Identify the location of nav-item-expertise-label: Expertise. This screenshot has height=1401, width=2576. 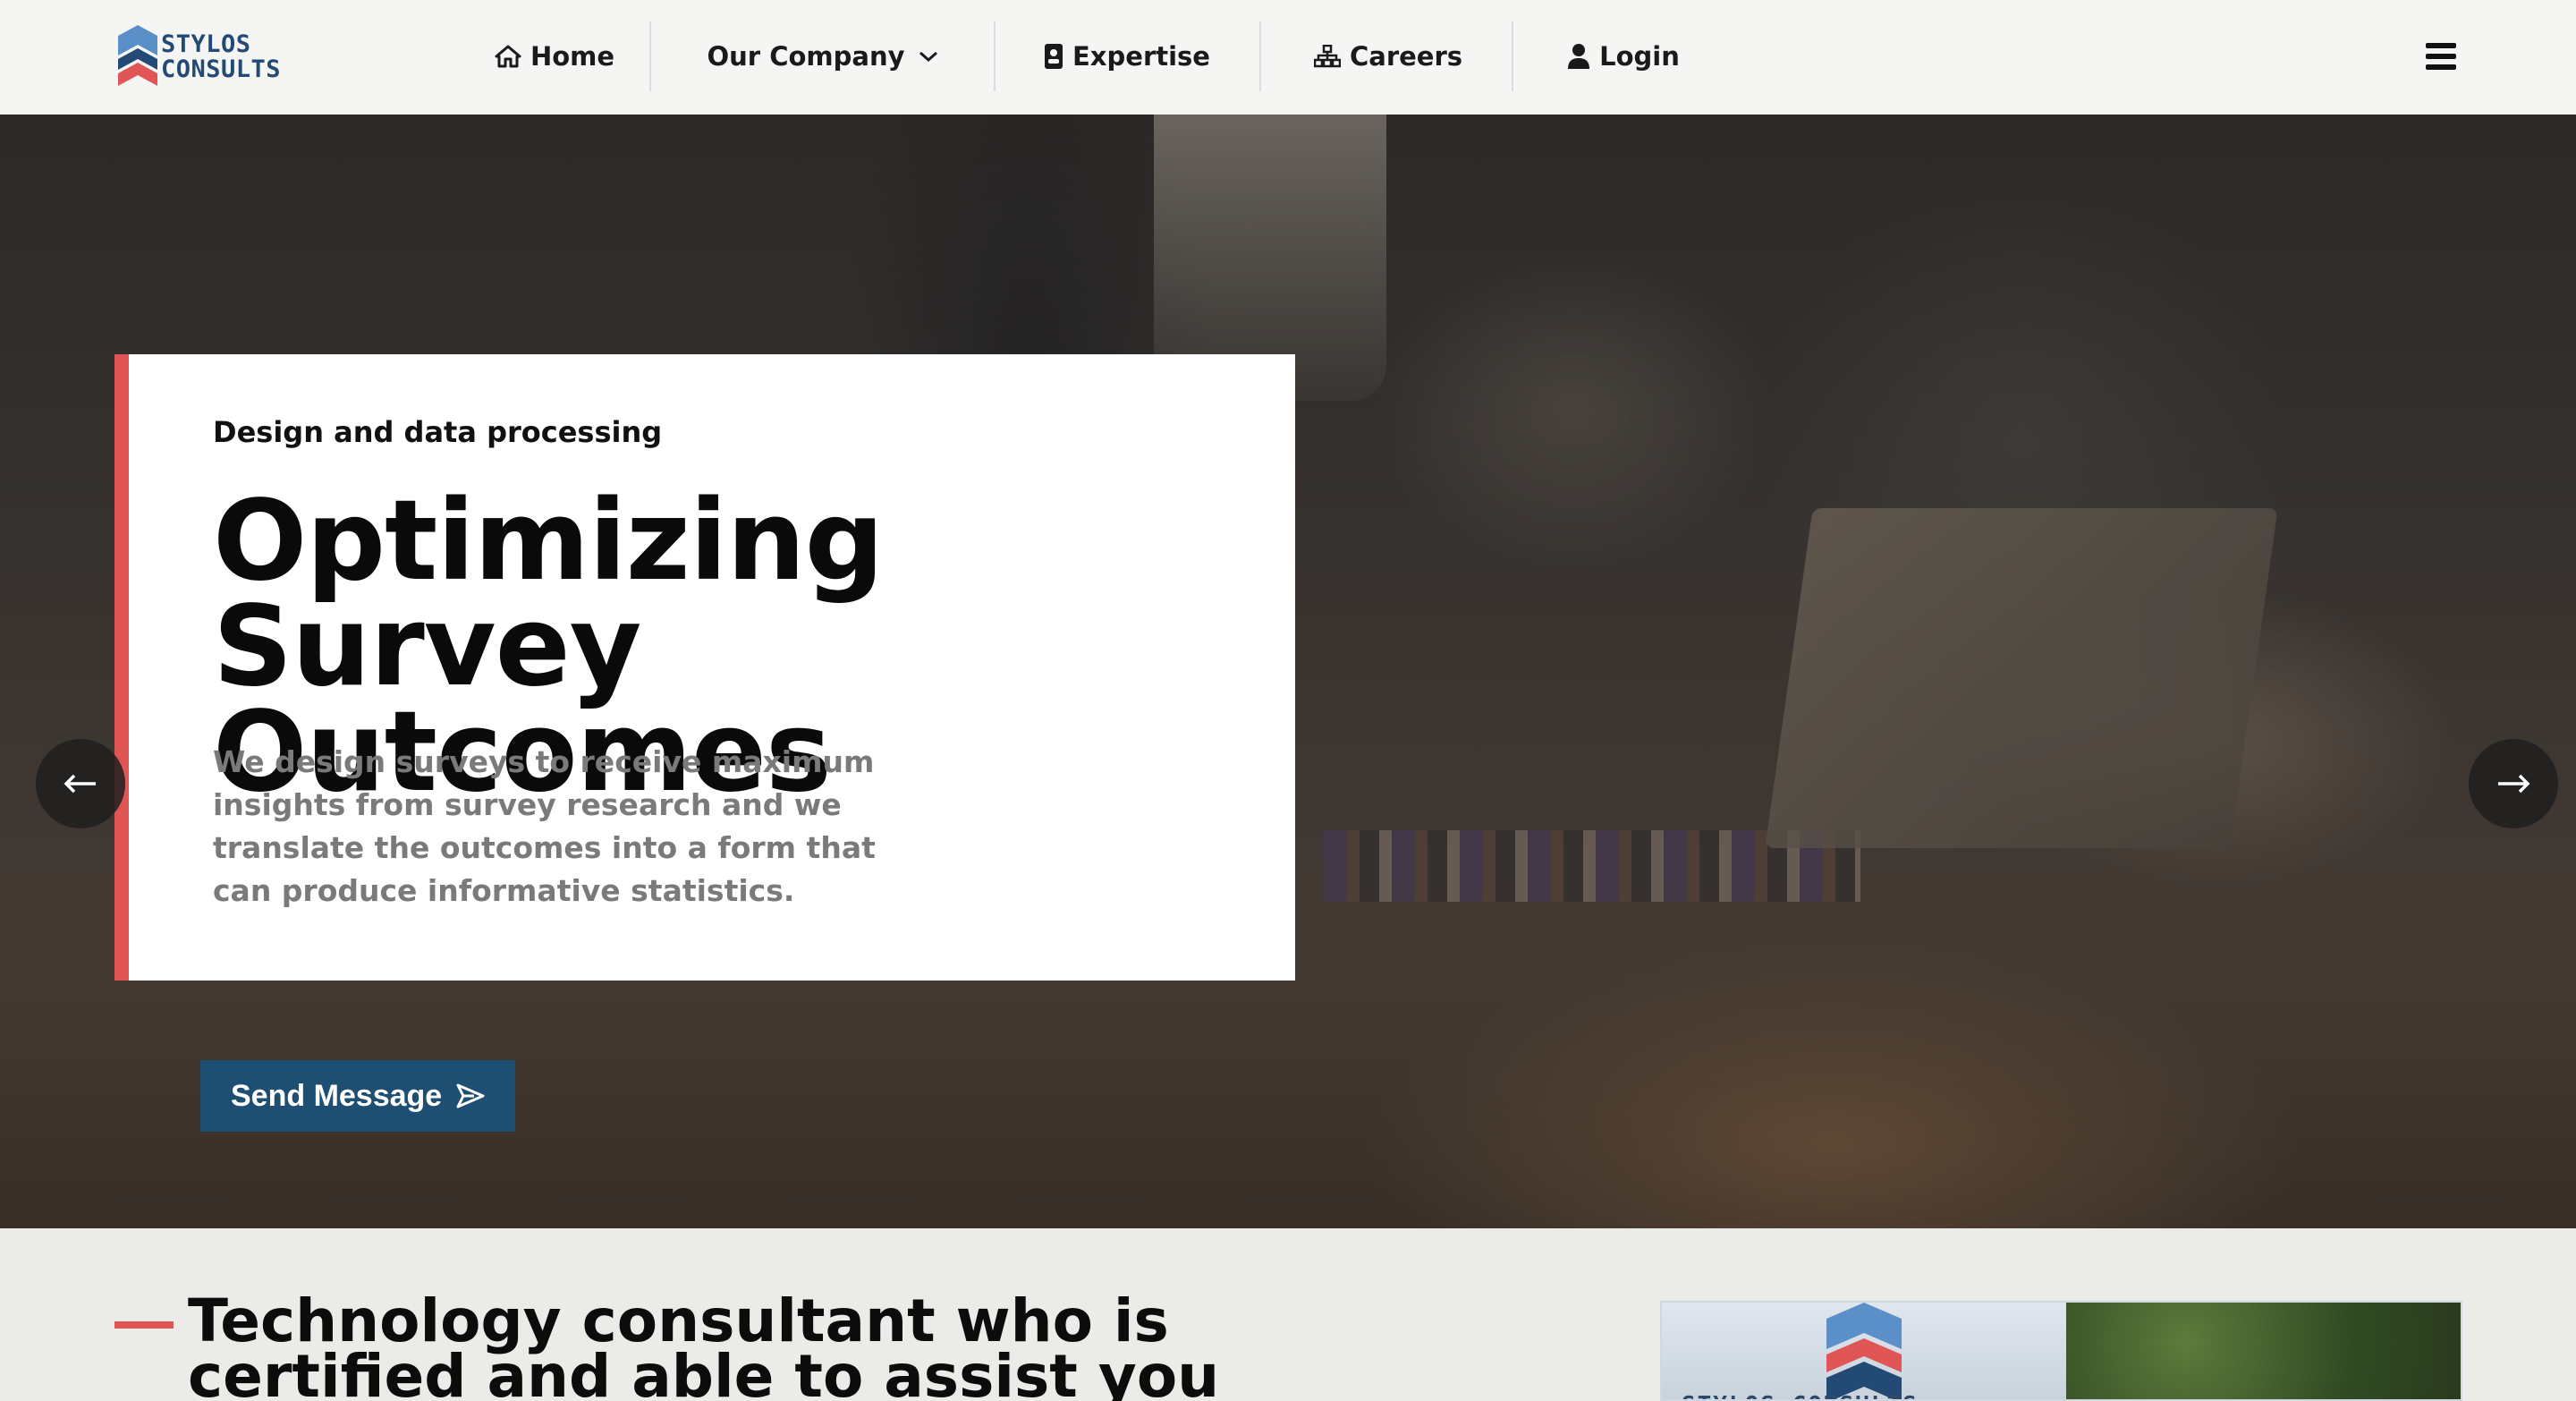
(1141, 56).